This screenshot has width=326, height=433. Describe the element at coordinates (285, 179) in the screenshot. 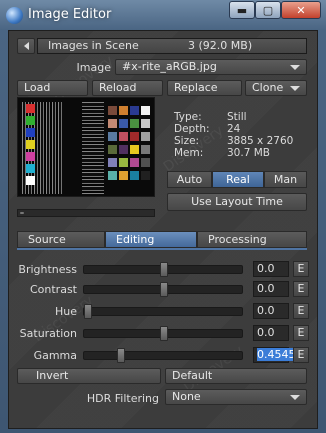

I see `mode-man: Man` at that location.